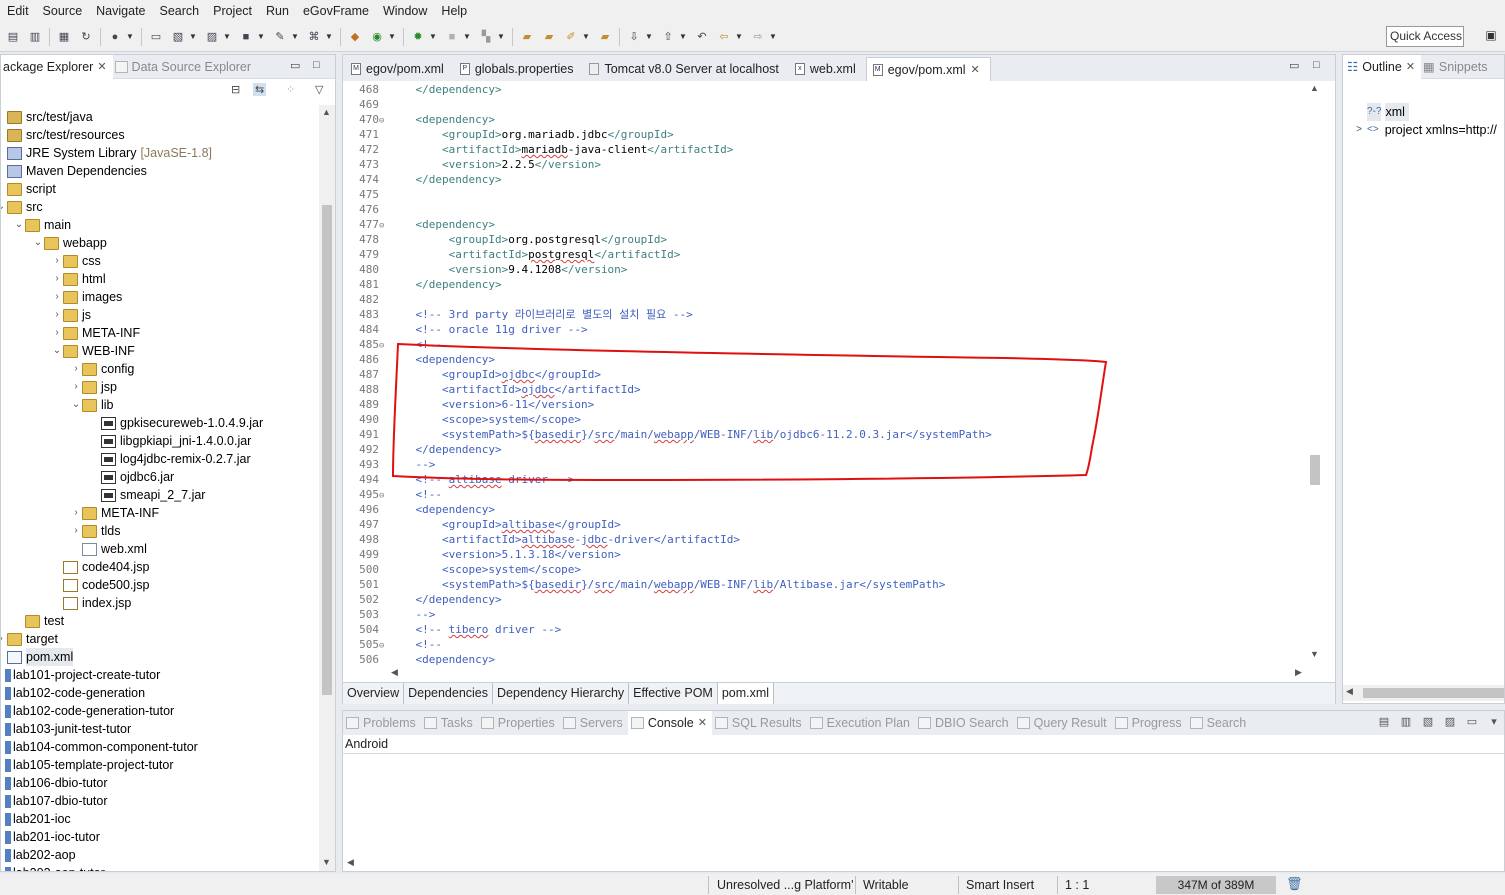  Describe the element at coordinates (178, 37) in the screenshot. I see `new-wizard-icon: ▧` at that location.